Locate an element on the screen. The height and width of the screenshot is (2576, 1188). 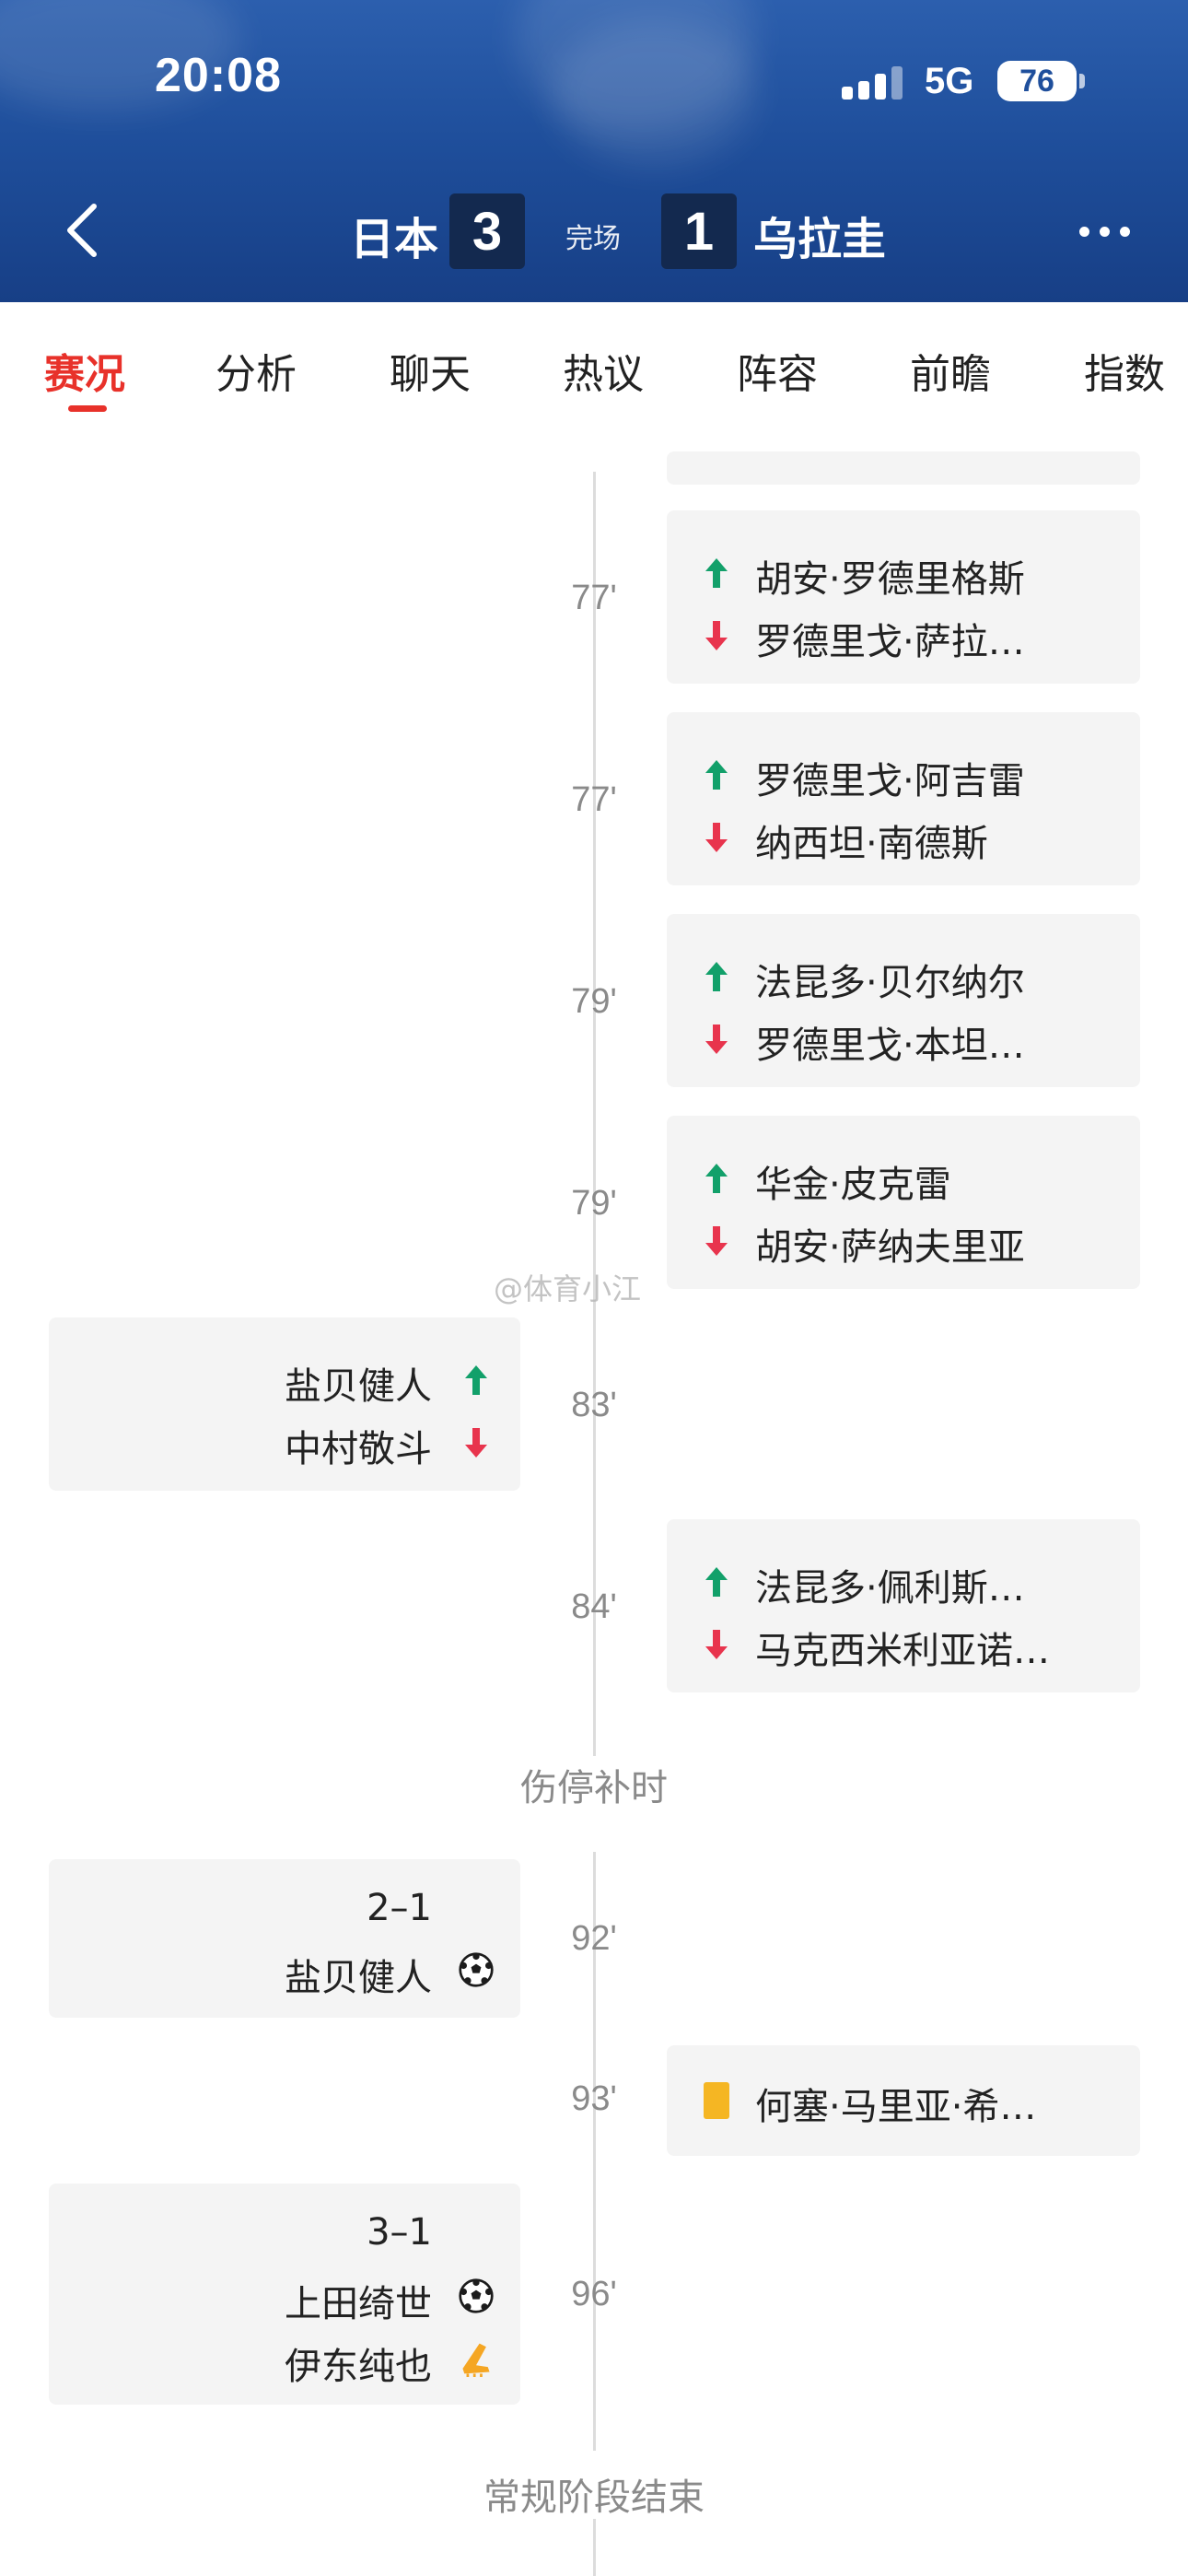
event-minute: 92' is located at coordinates (594, 1938).